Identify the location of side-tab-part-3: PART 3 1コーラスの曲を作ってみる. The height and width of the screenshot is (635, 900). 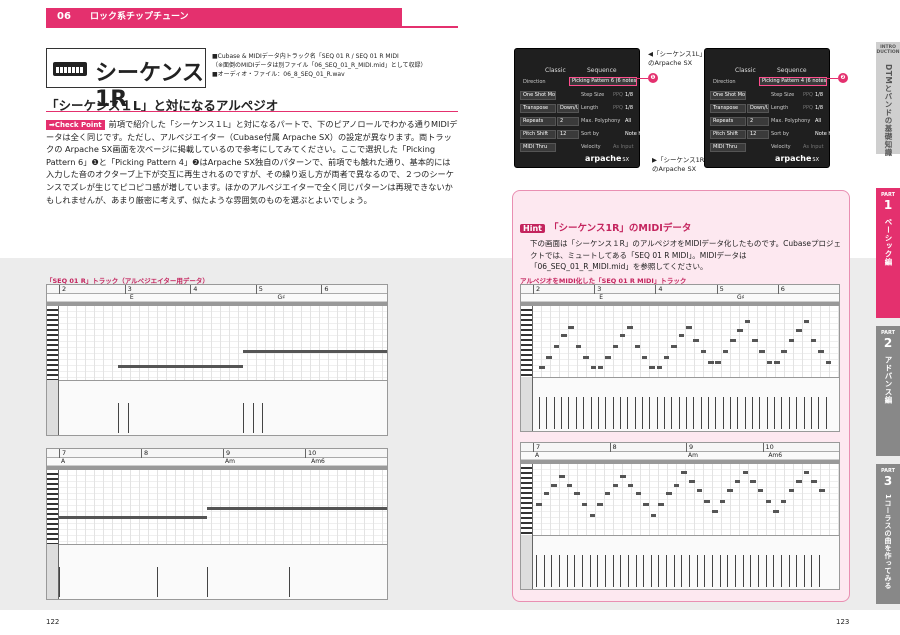
(888, 534).